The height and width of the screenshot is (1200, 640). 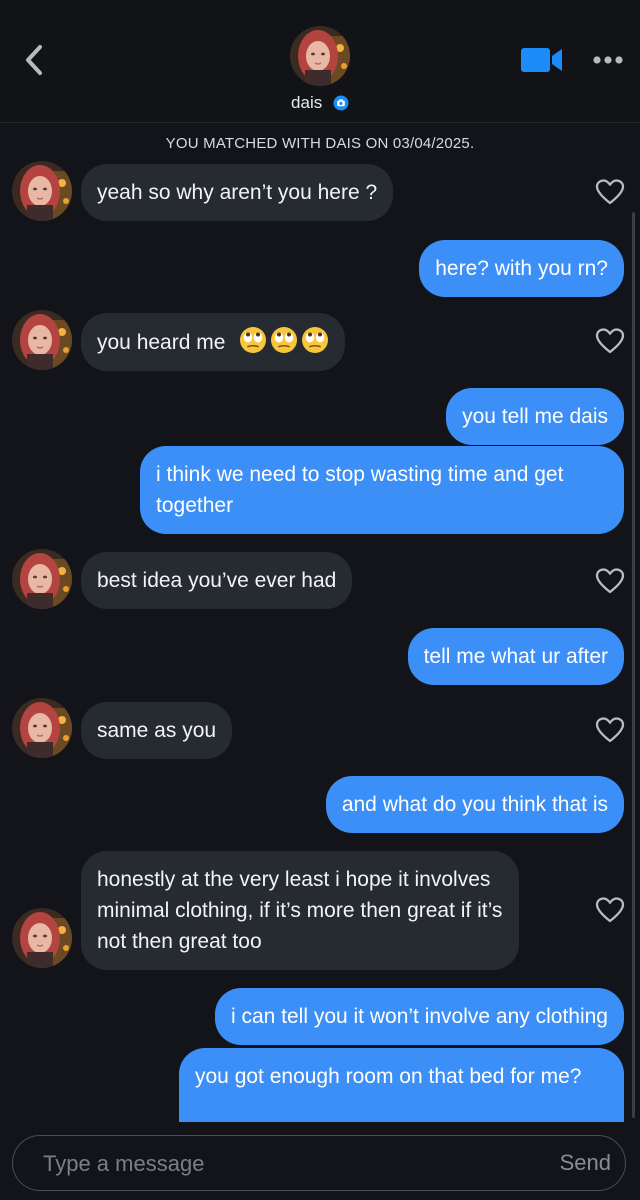 I want to click on message-text: you tell me dais, so click(x=535, y=416).